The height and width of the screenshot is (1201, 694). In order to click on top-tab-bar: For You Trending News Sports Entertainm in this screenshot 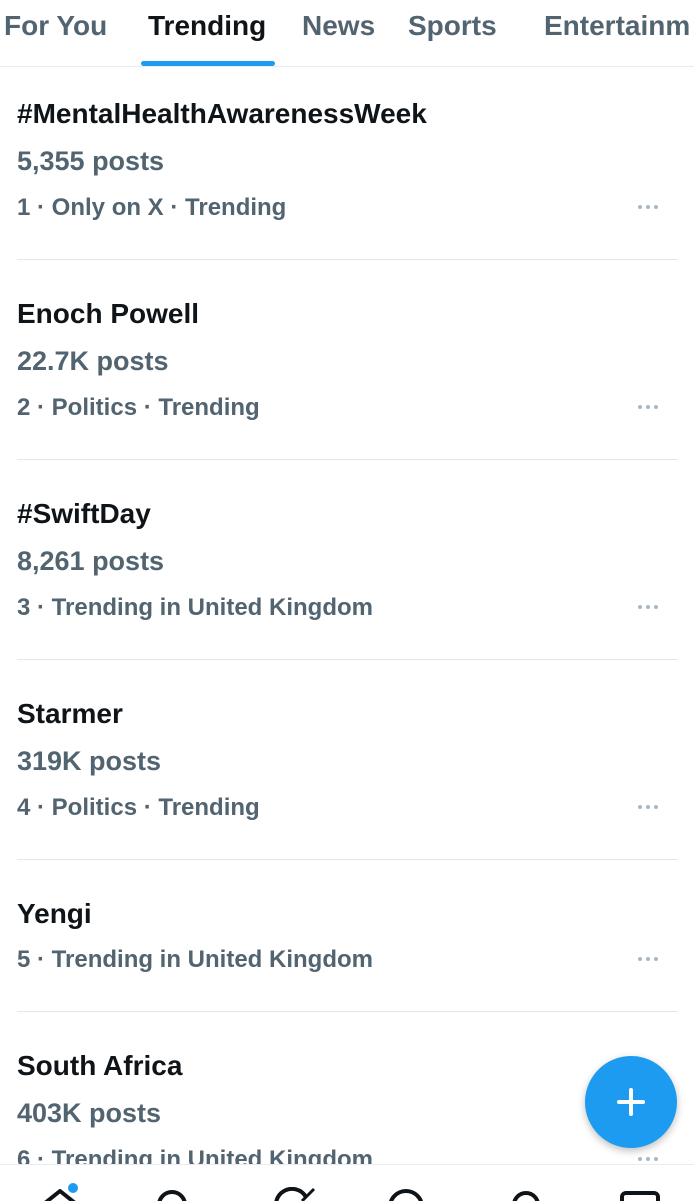, I will do `click(347, 33)`.